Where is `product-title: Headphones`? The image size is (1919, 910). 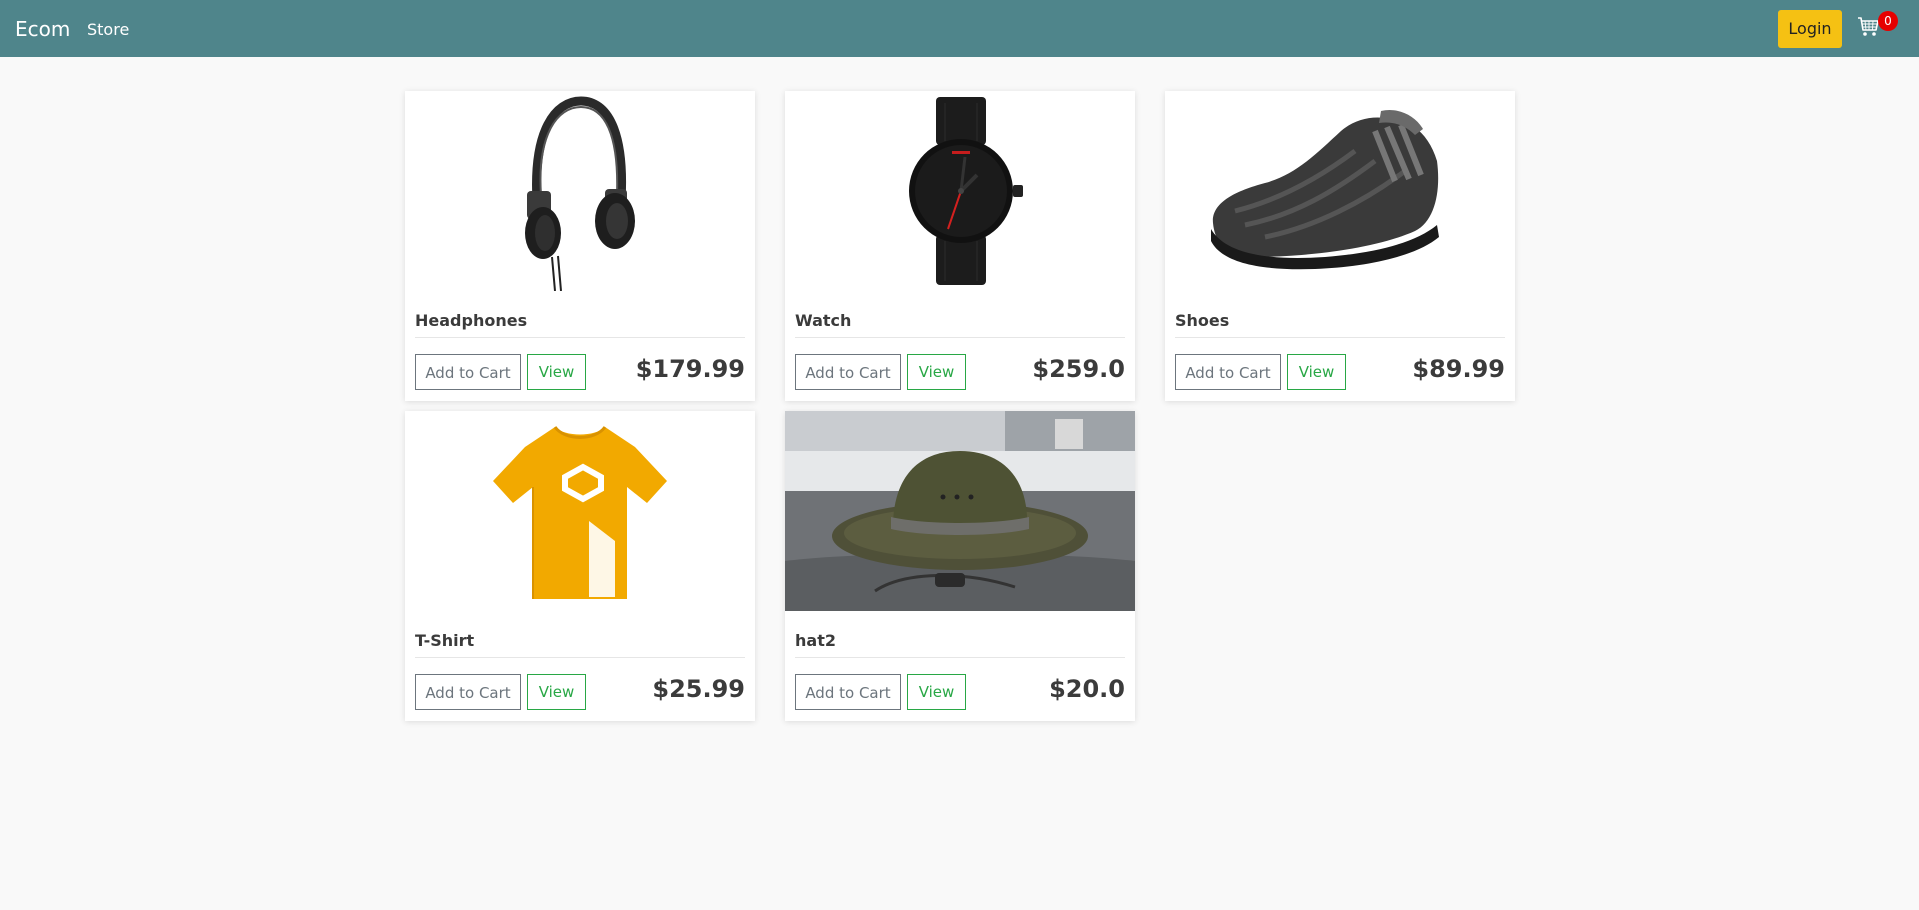
product-title: Headphones is located at coordinates (471, 320).